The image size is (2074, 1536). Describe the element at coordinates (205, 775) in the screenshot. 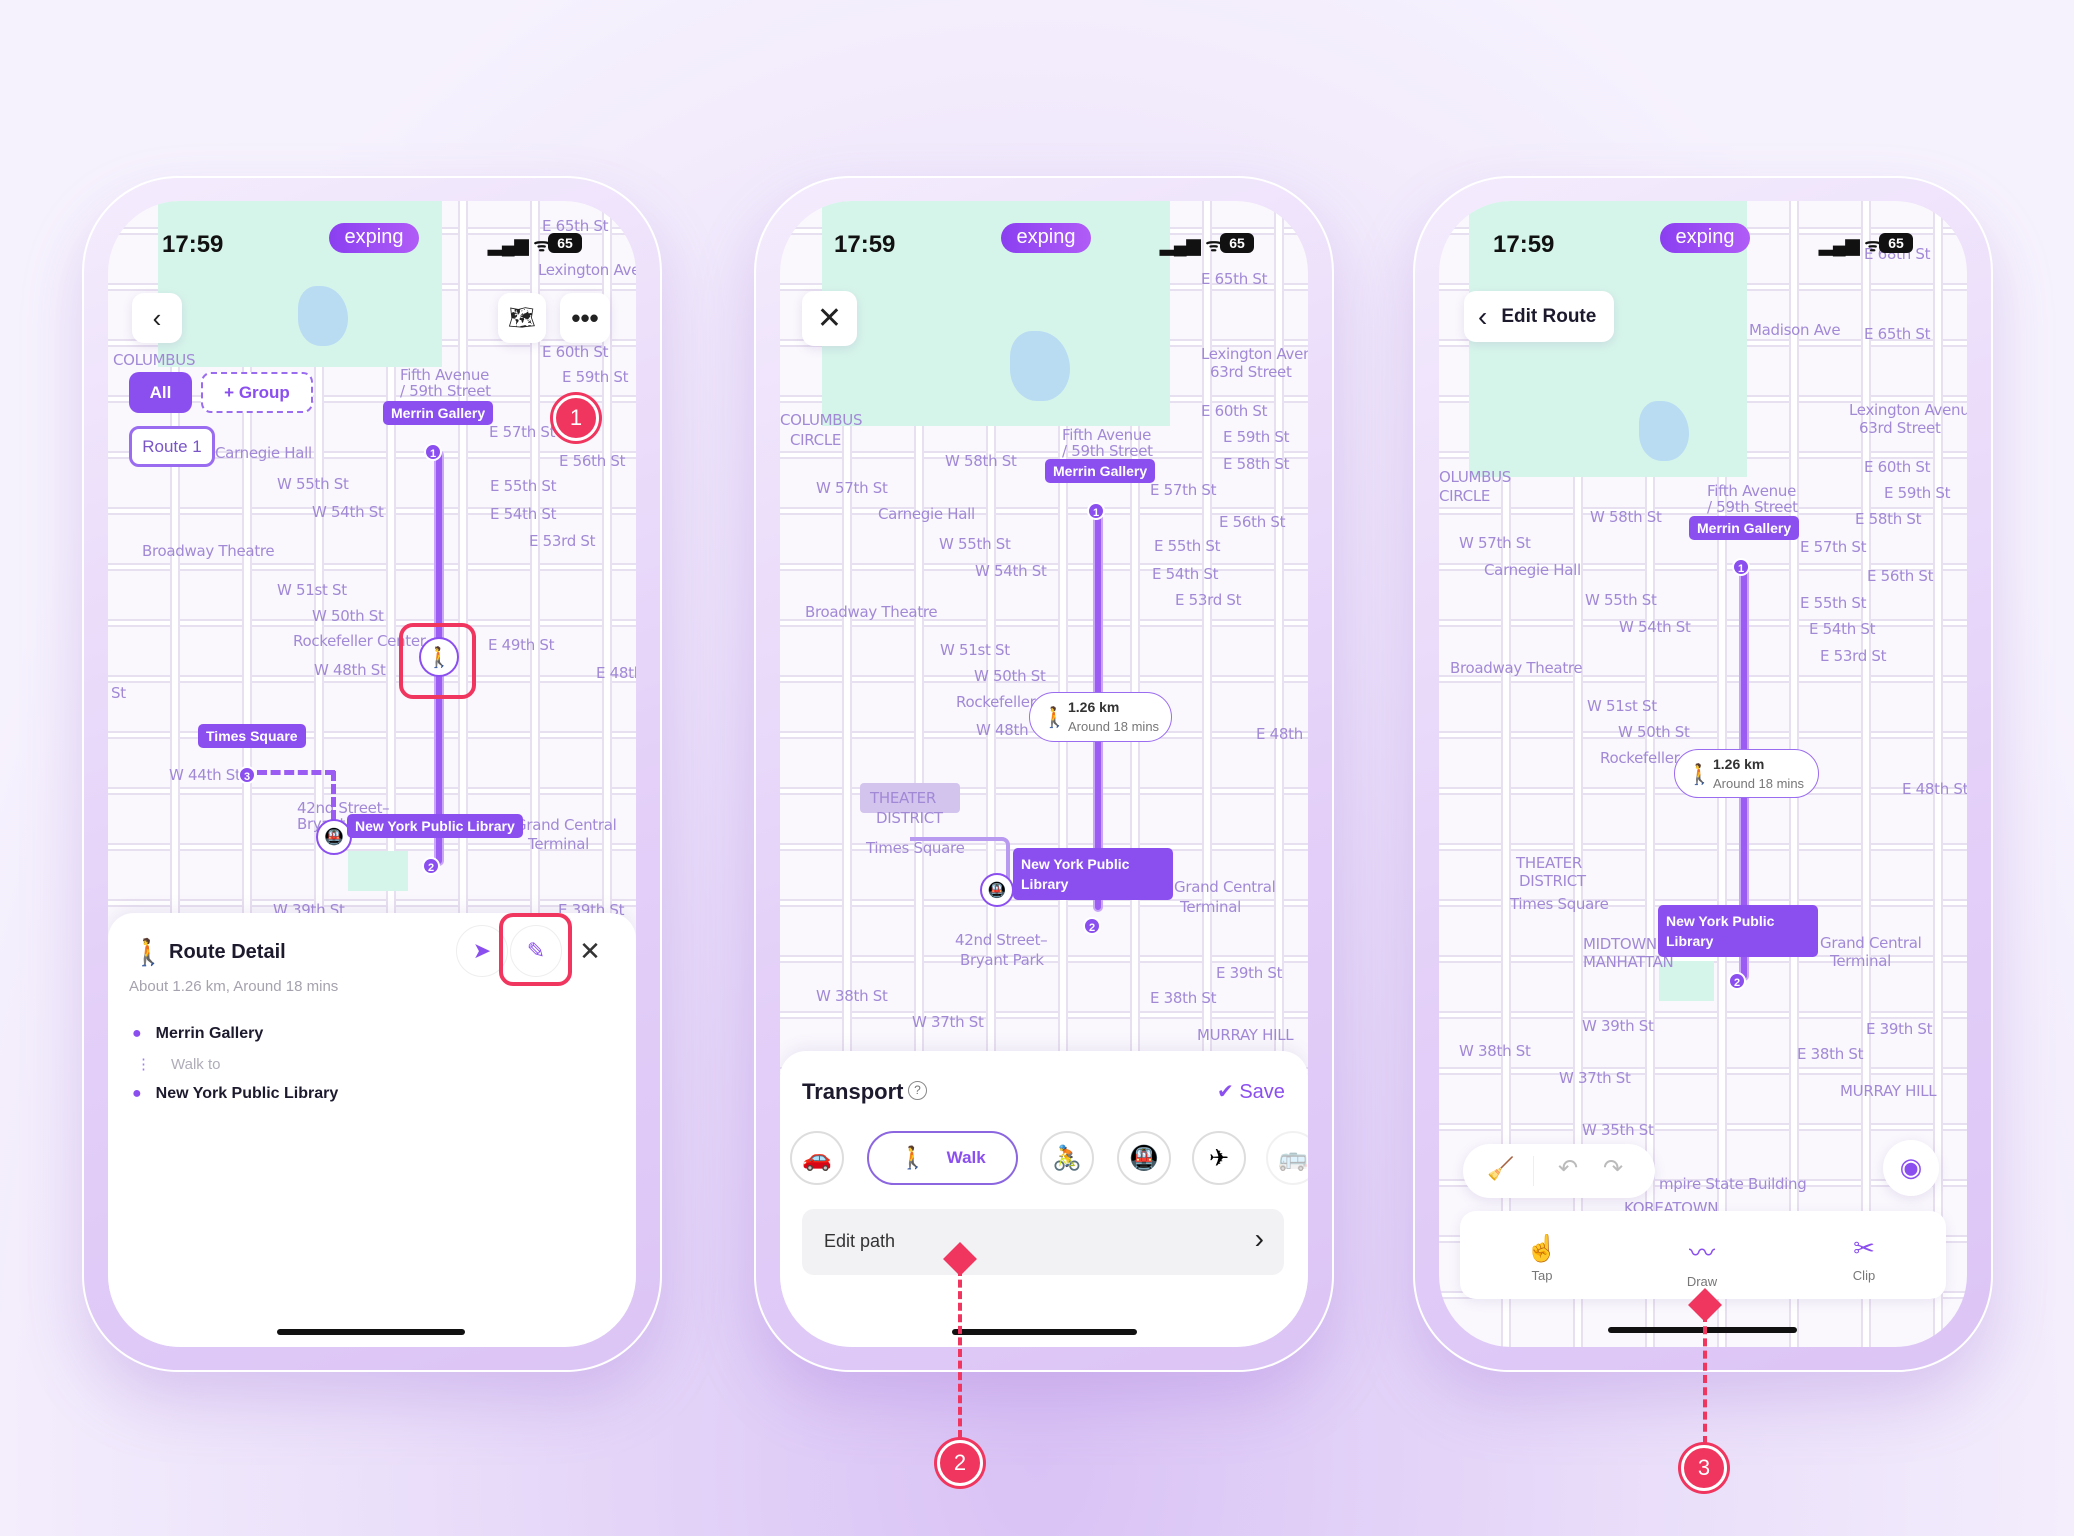

I see `map-street-label: W 44th St` at that location.